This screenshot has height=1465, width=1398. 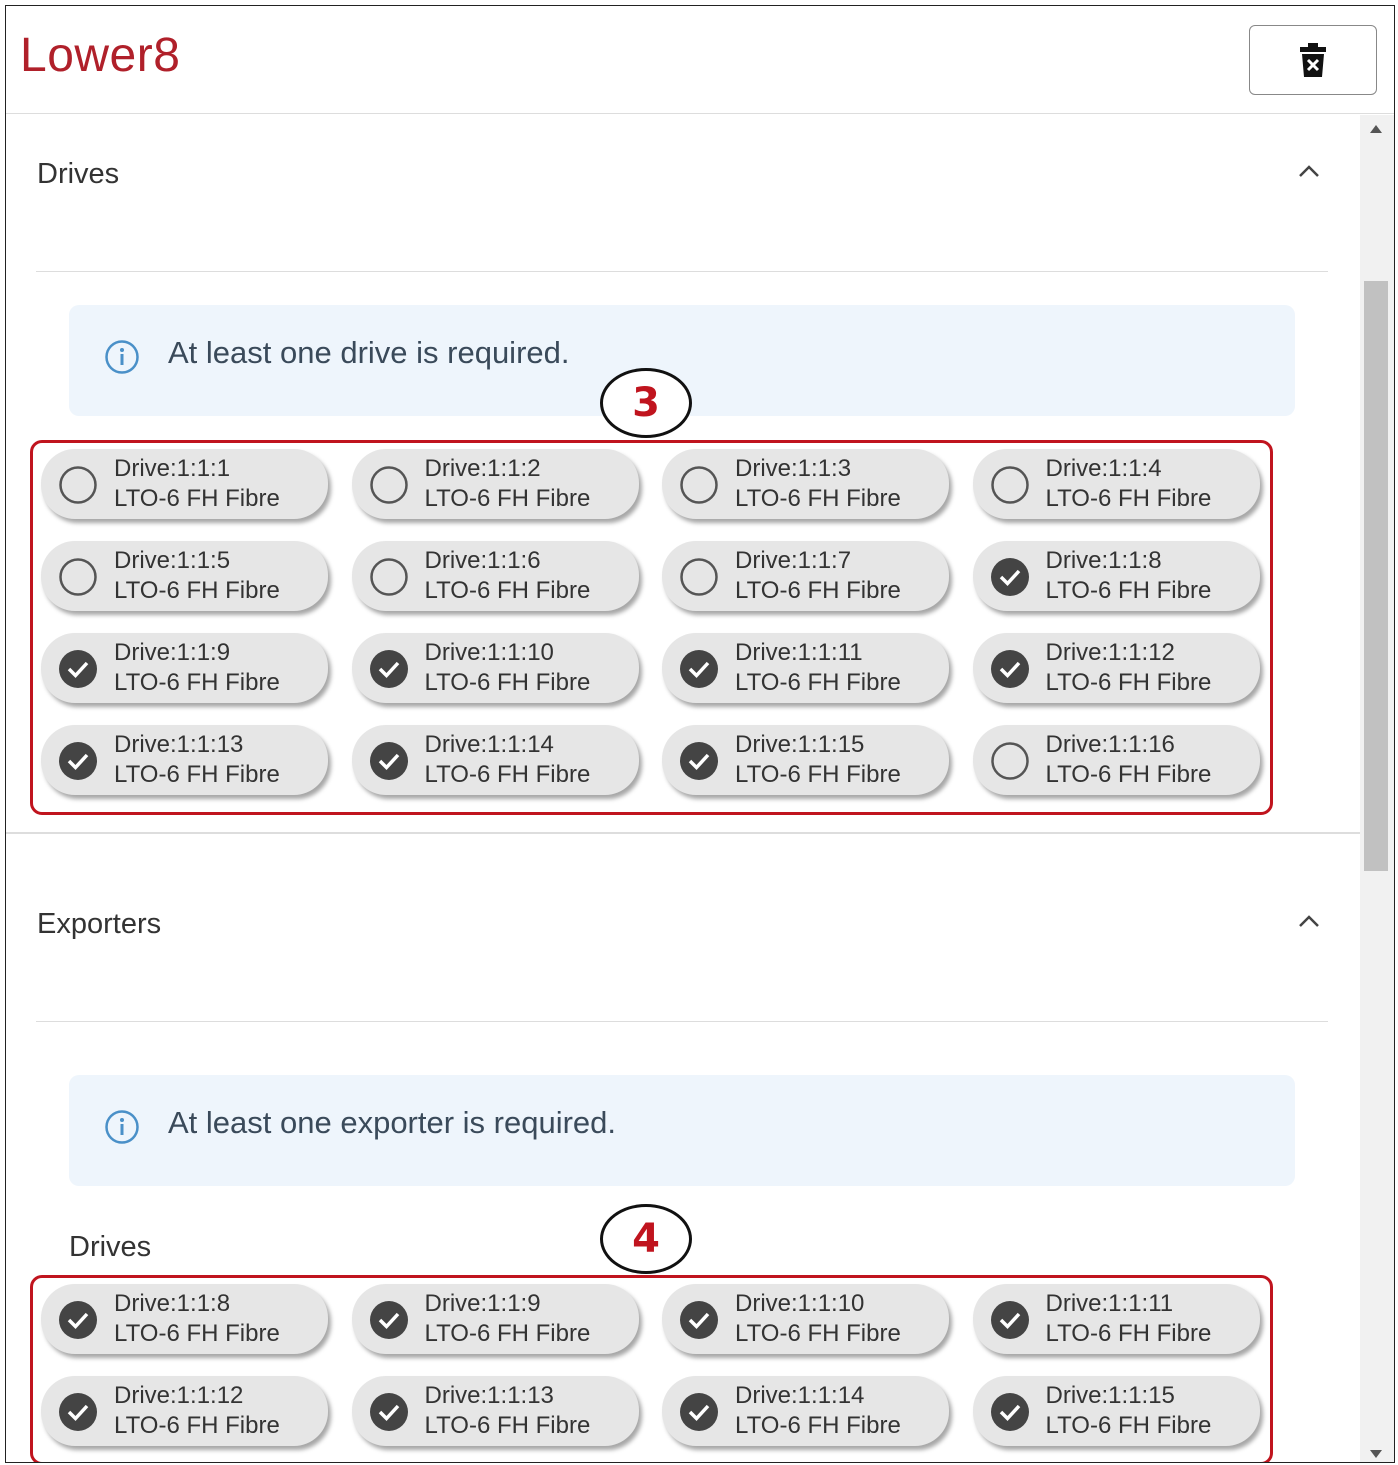 I want to click on delete-button, so click(x=1313, y=60).